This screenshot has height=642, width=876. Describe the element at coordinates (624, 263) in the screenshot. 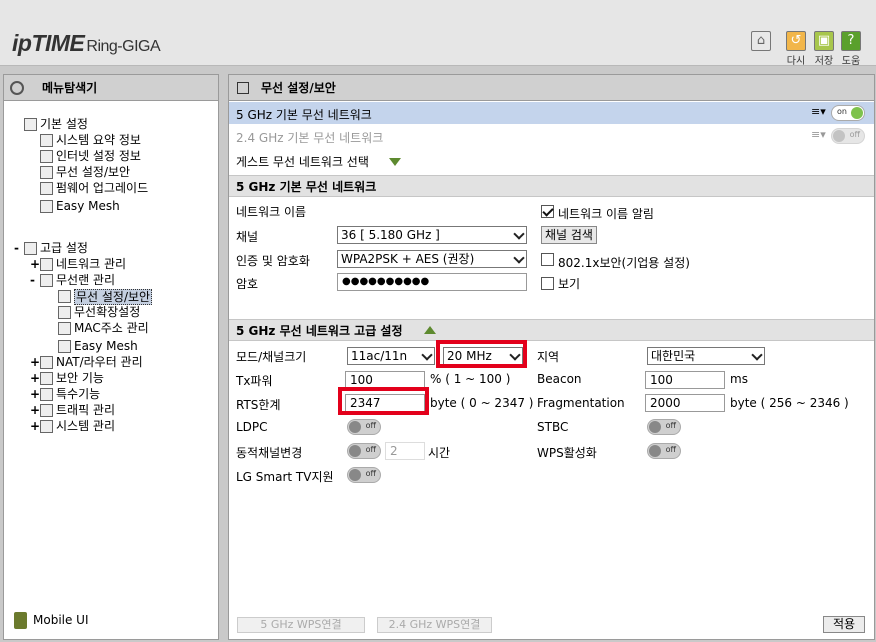

I see `8021x-label: 802.1x보안(기업용 설정)` at that location.